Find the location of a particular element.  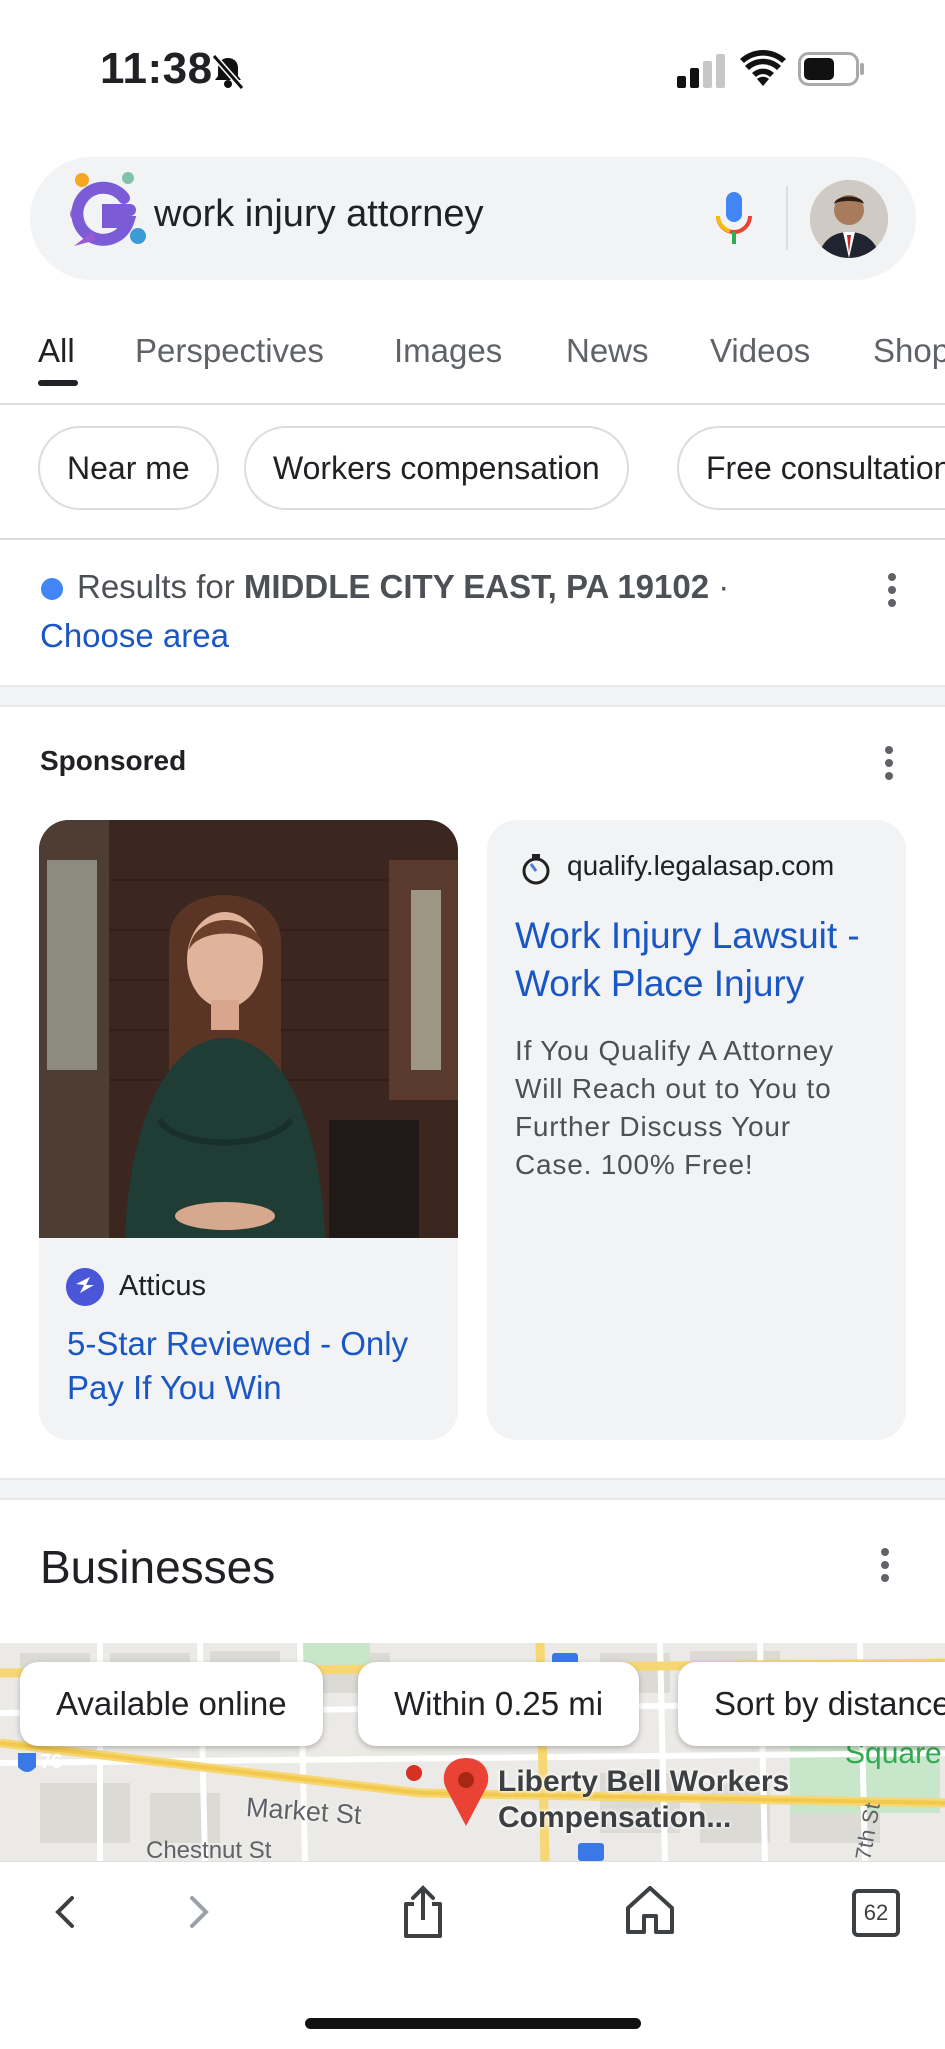

advertiser-domain: qualify.legalasap.com is located at coordinates (701, 865).